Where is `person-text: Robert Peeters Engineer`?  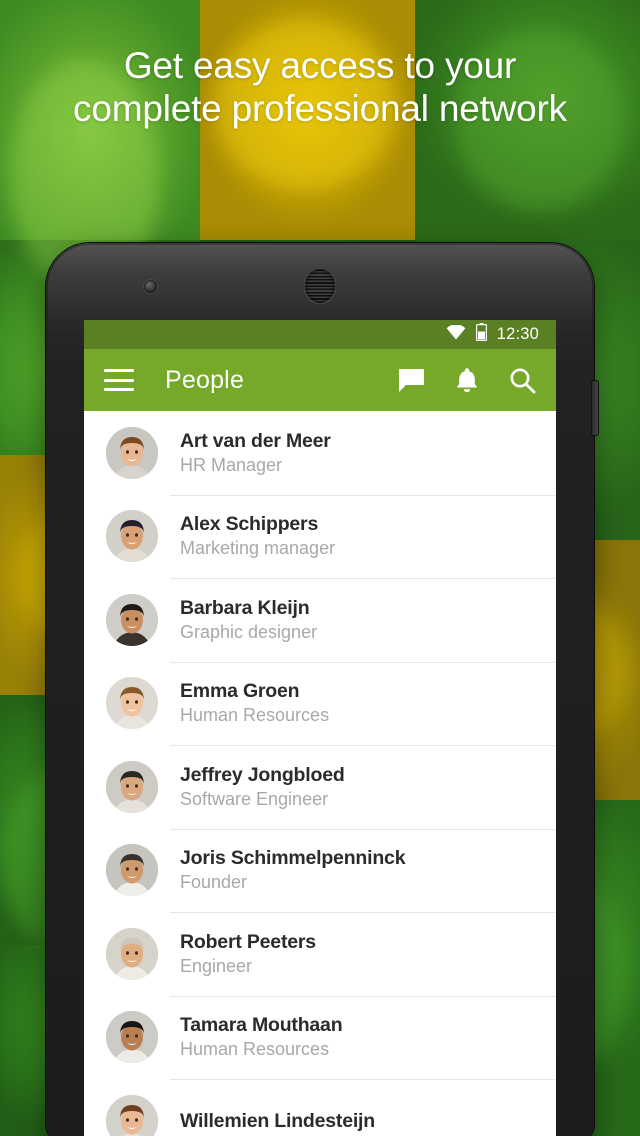 person-text: Robert Peeters Engineer is located at coordinates (248, 954).